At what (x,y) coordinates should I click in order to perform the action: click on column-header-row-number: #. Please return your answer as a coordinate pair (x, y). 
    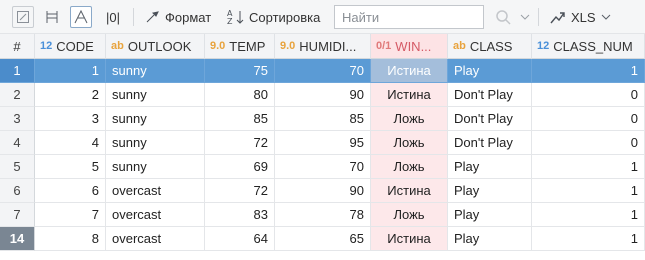
    Looking at the image, I should click on (17, 46).